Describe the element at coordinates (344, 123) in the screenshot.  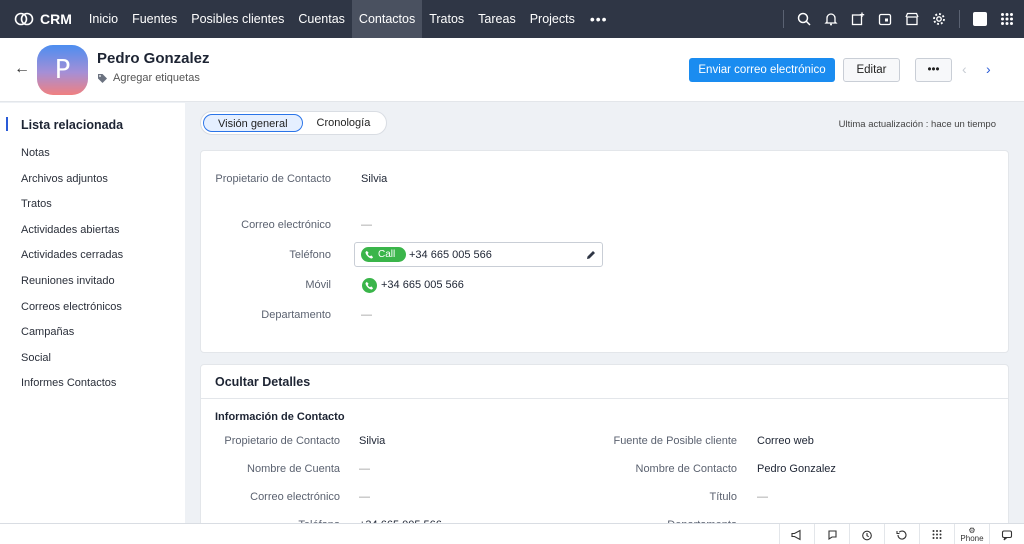
I see `tab-cronologia: Cronología` at that location.